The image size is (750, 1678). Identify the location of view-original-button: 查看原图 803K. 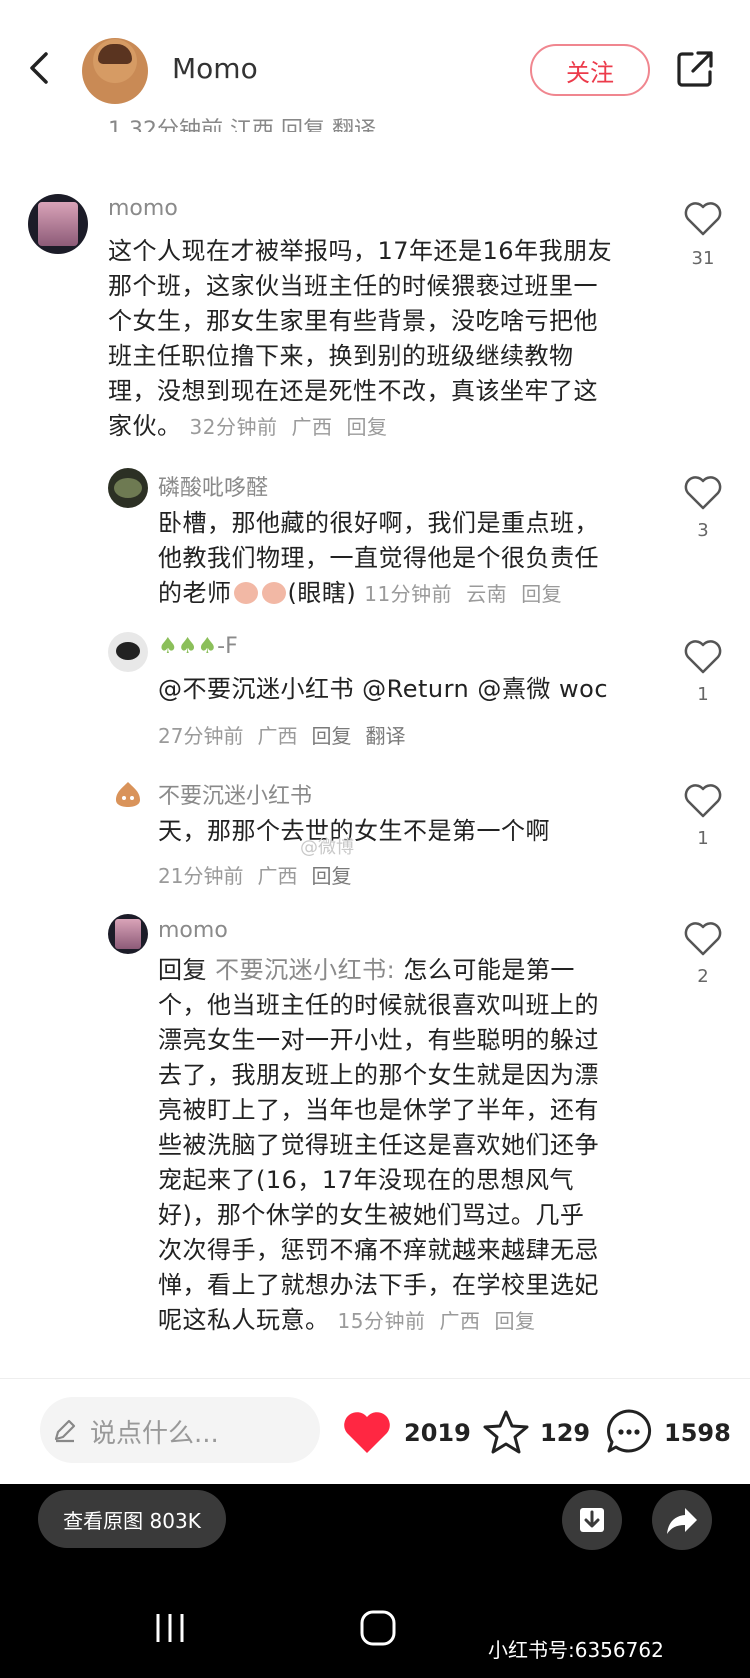
(132, 1519).